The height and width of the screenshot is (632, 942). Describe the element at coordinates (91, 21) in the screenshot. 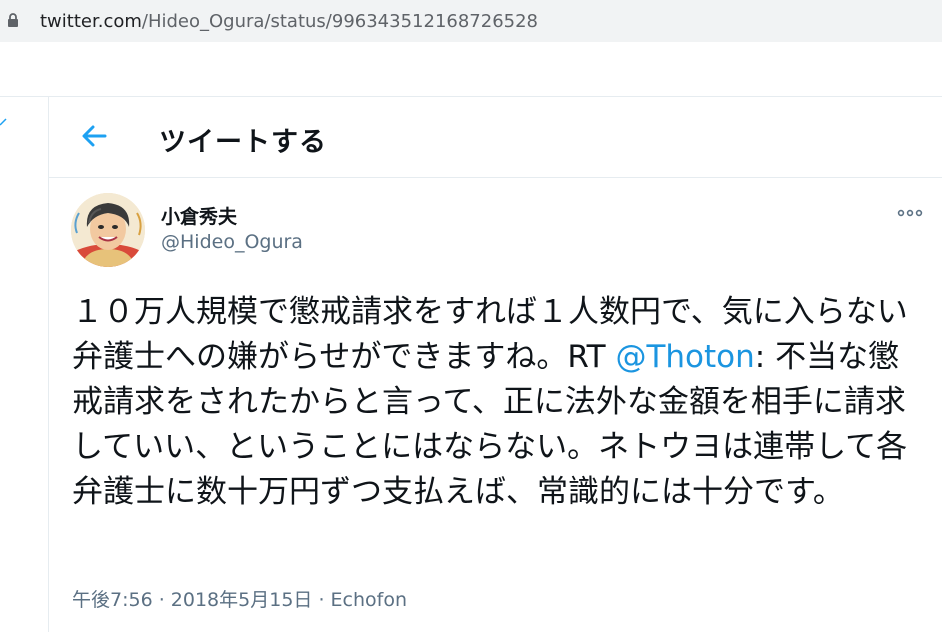

I see `url-host: twitter.com` at that location.